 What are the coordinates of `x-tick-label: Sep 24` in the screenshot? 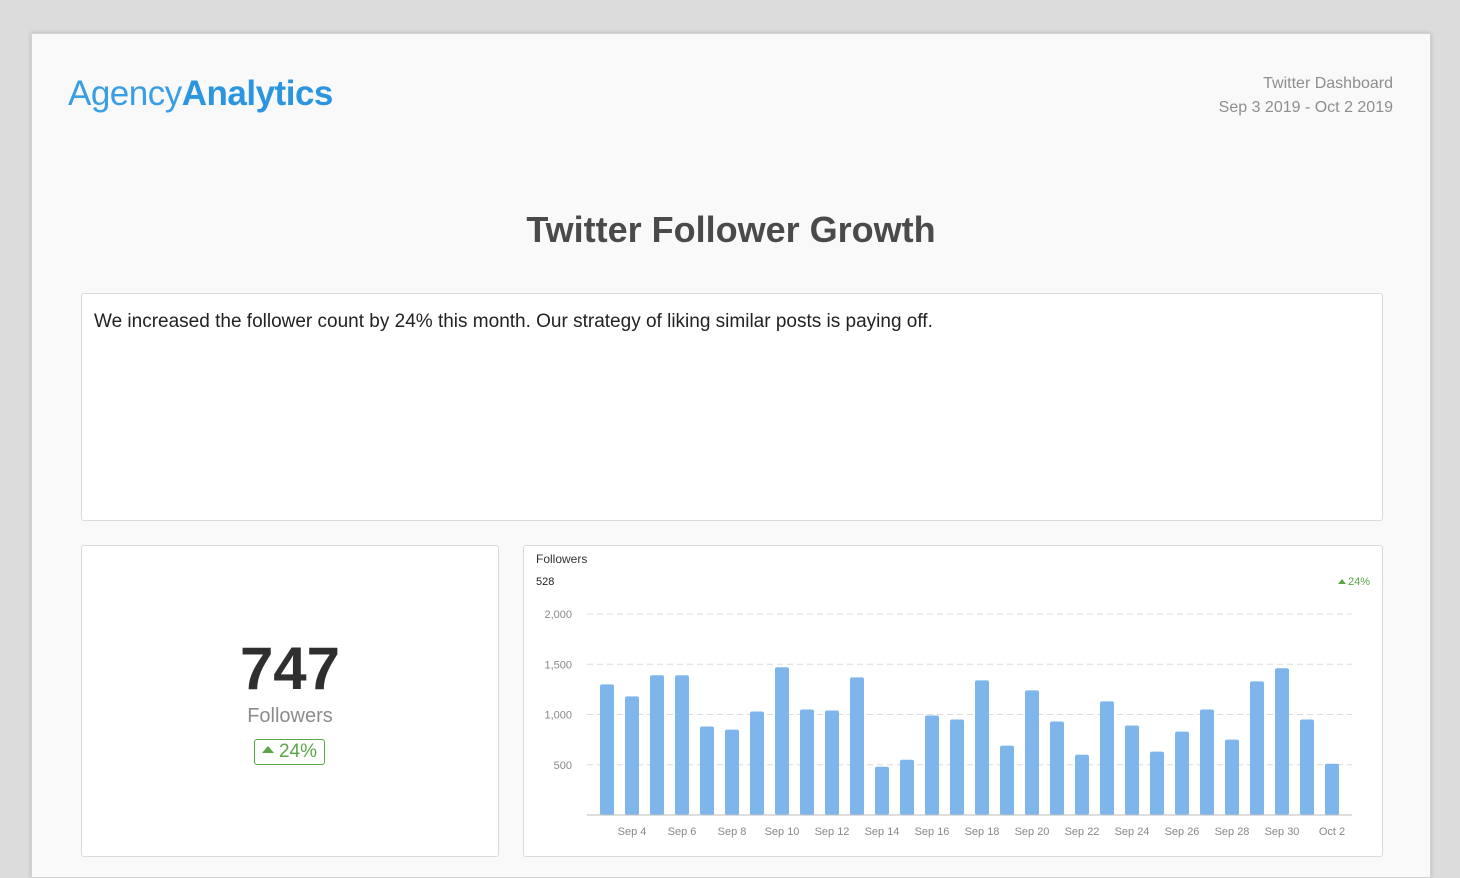 It's located at (1132, 832).